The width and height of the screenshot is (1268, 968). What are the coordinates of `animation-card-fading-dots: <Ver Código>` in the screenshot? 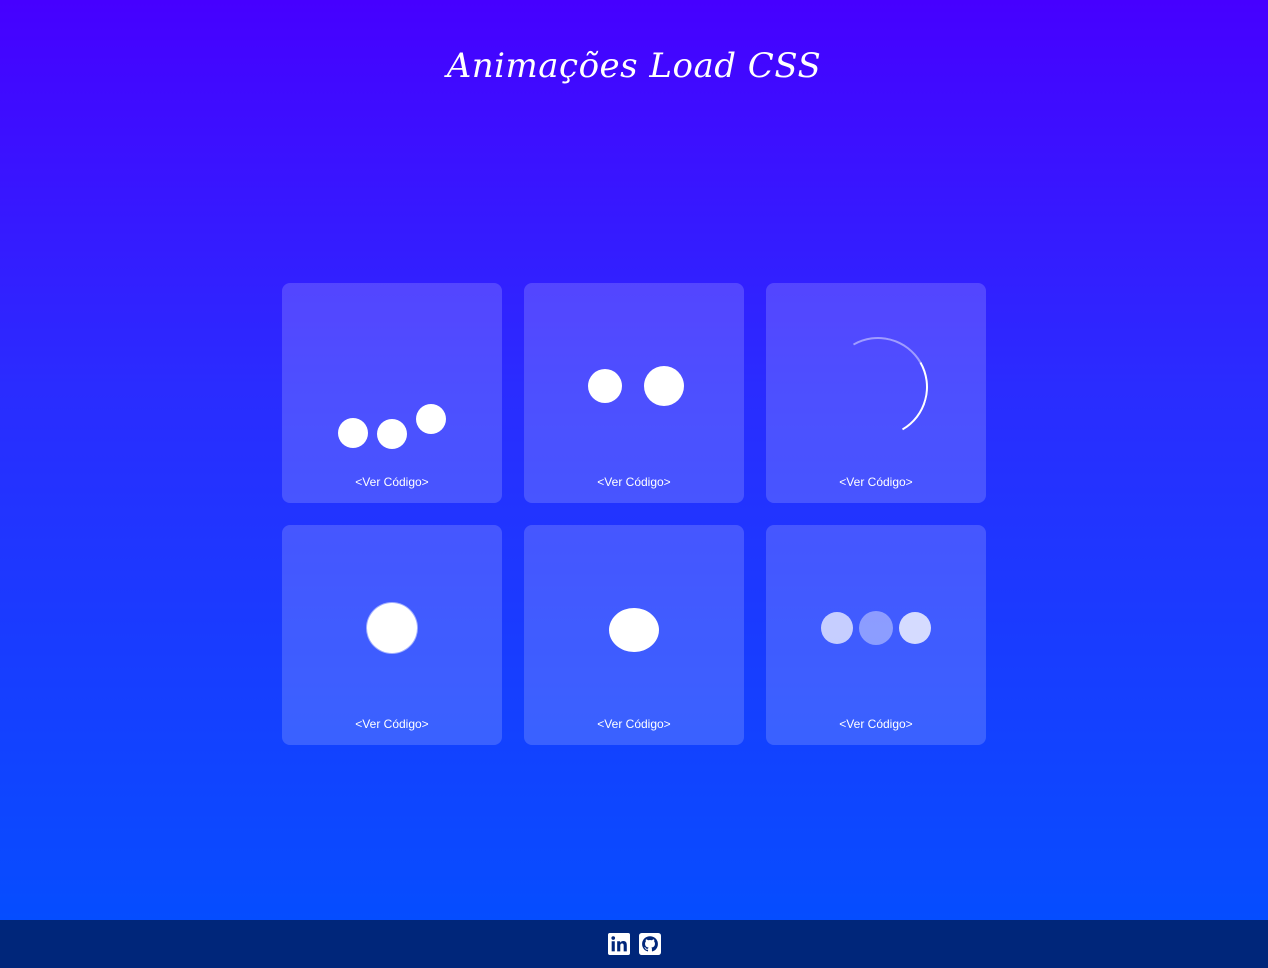 It's located at (876, 635).